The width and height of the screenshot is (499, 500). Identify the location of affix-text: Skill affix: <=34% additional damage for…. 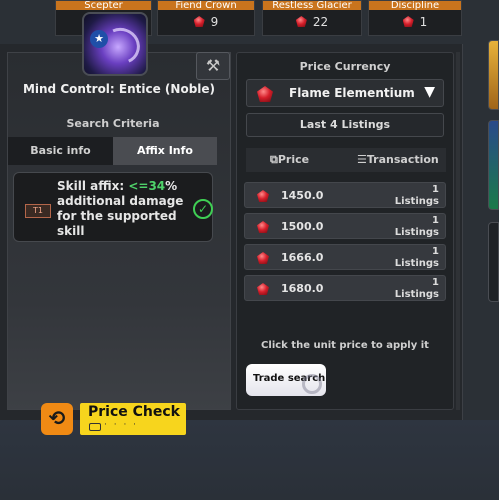
(122, 209).